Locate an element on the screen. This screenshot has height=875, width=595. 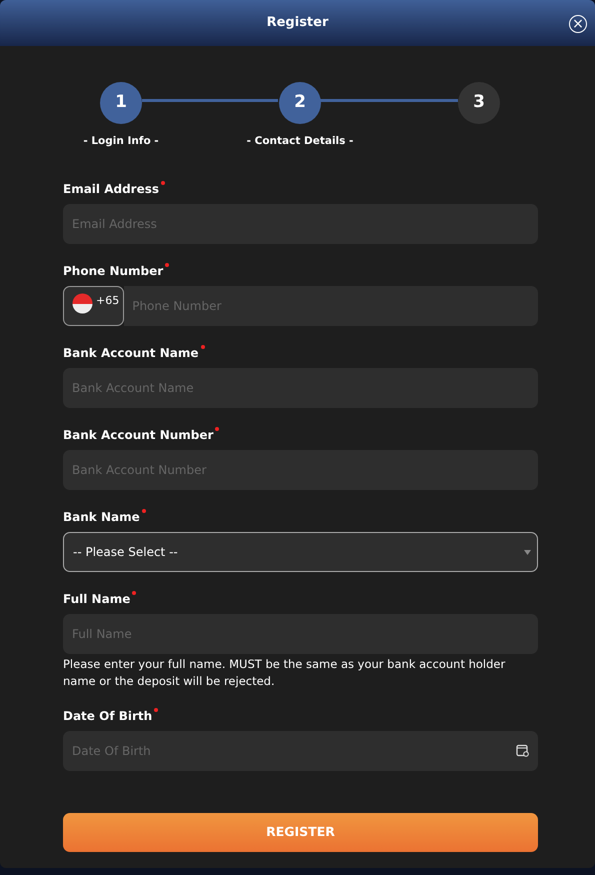
step-label: - Login Info - is located at coordinates (121, 141).